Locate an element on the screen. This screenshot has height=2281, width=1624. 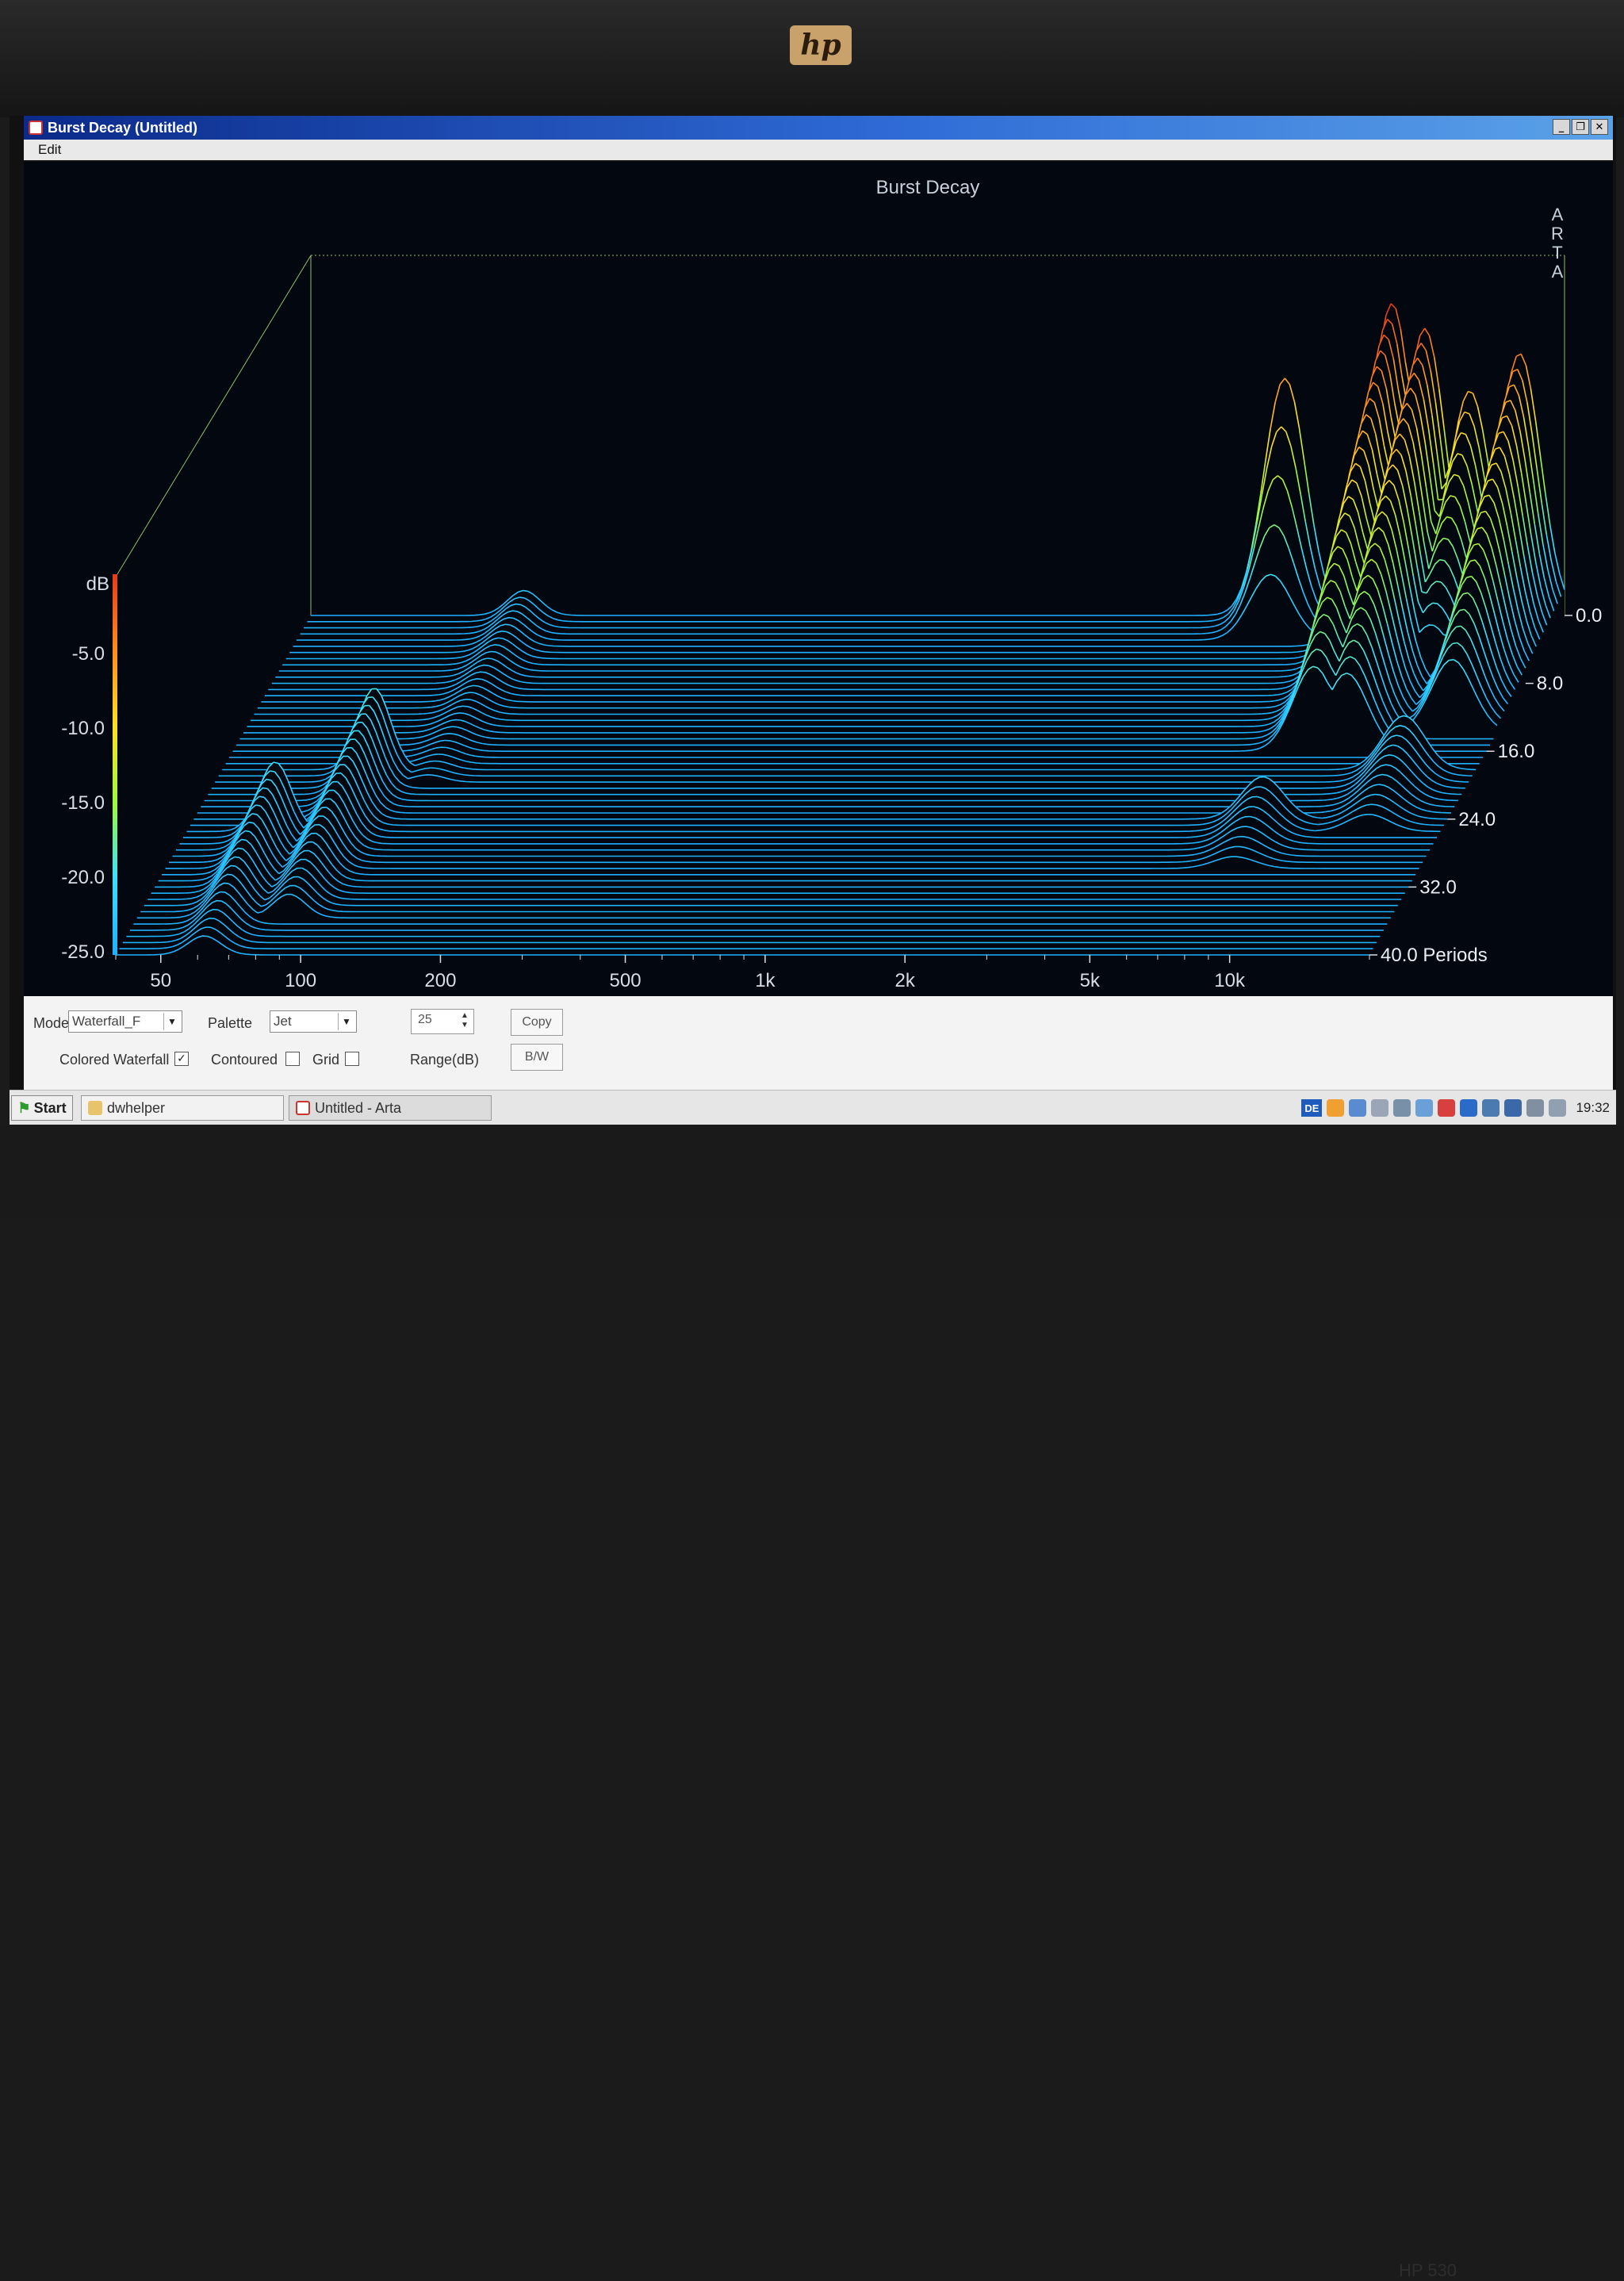
tray-power-icon is located at coordinates (1557, 1108).